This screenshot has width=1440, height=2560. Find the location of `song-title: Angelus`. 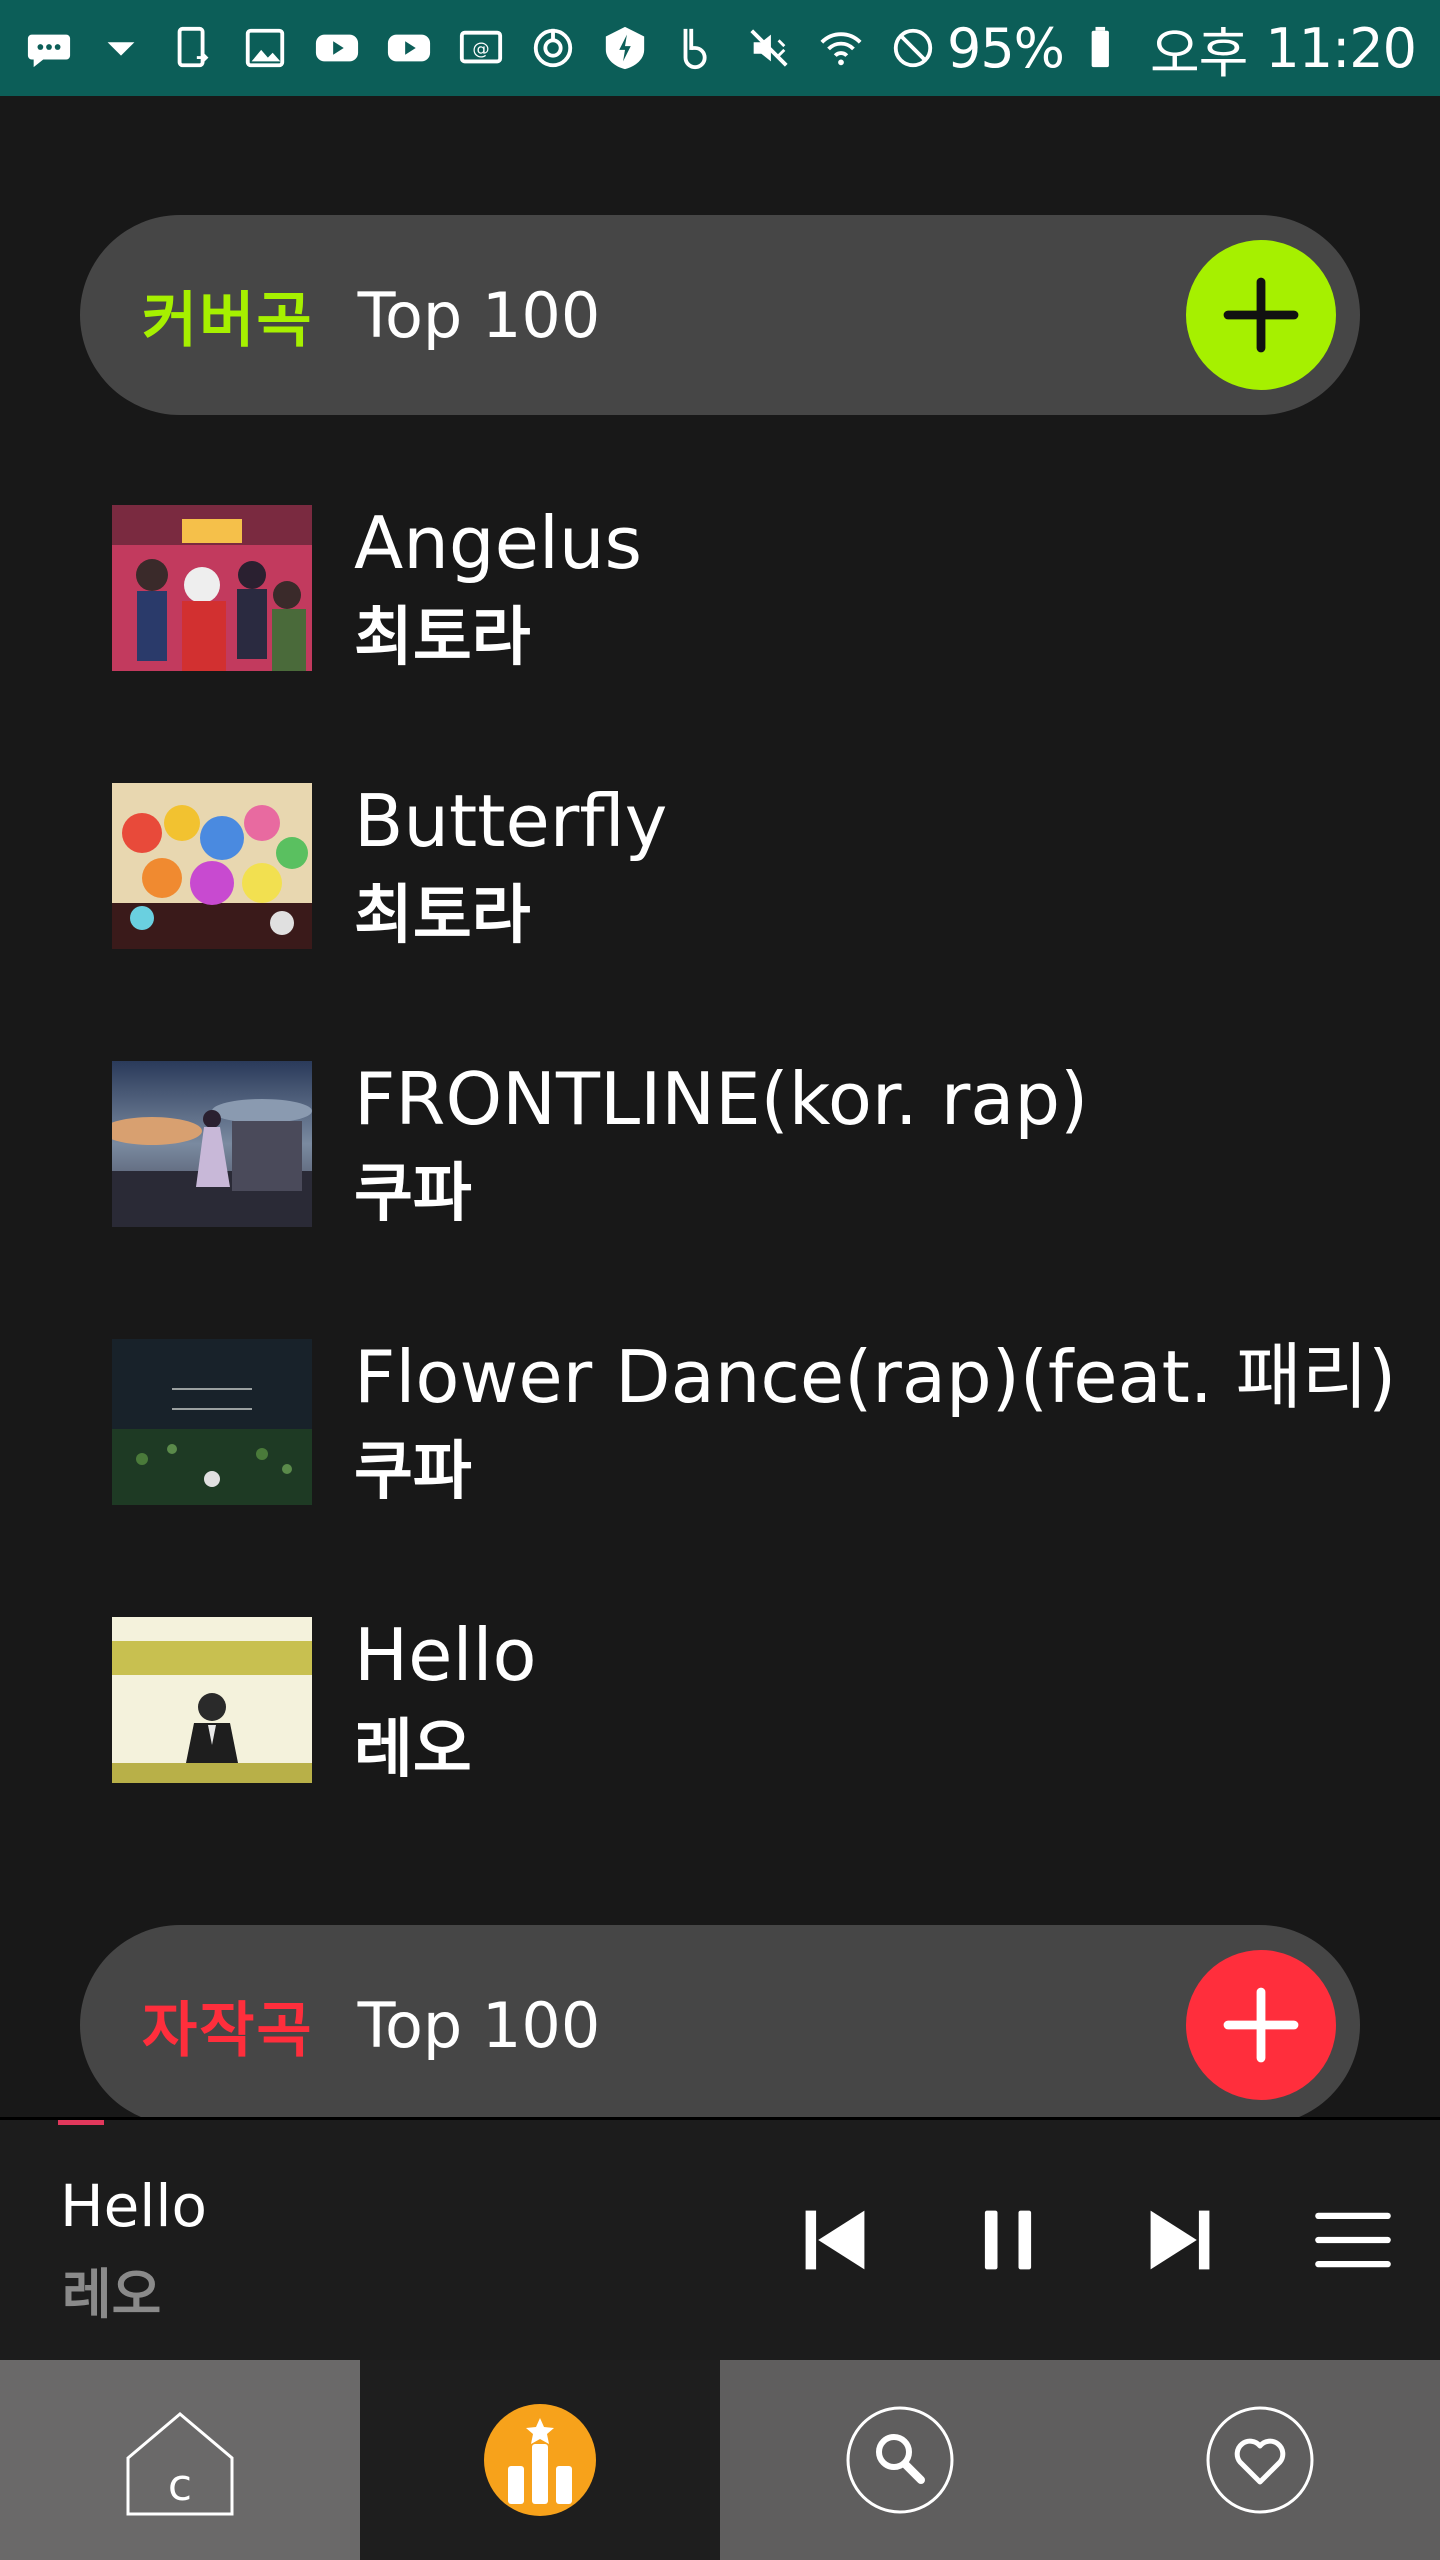

song-title: Angelus is located at coordinates (498, 543).